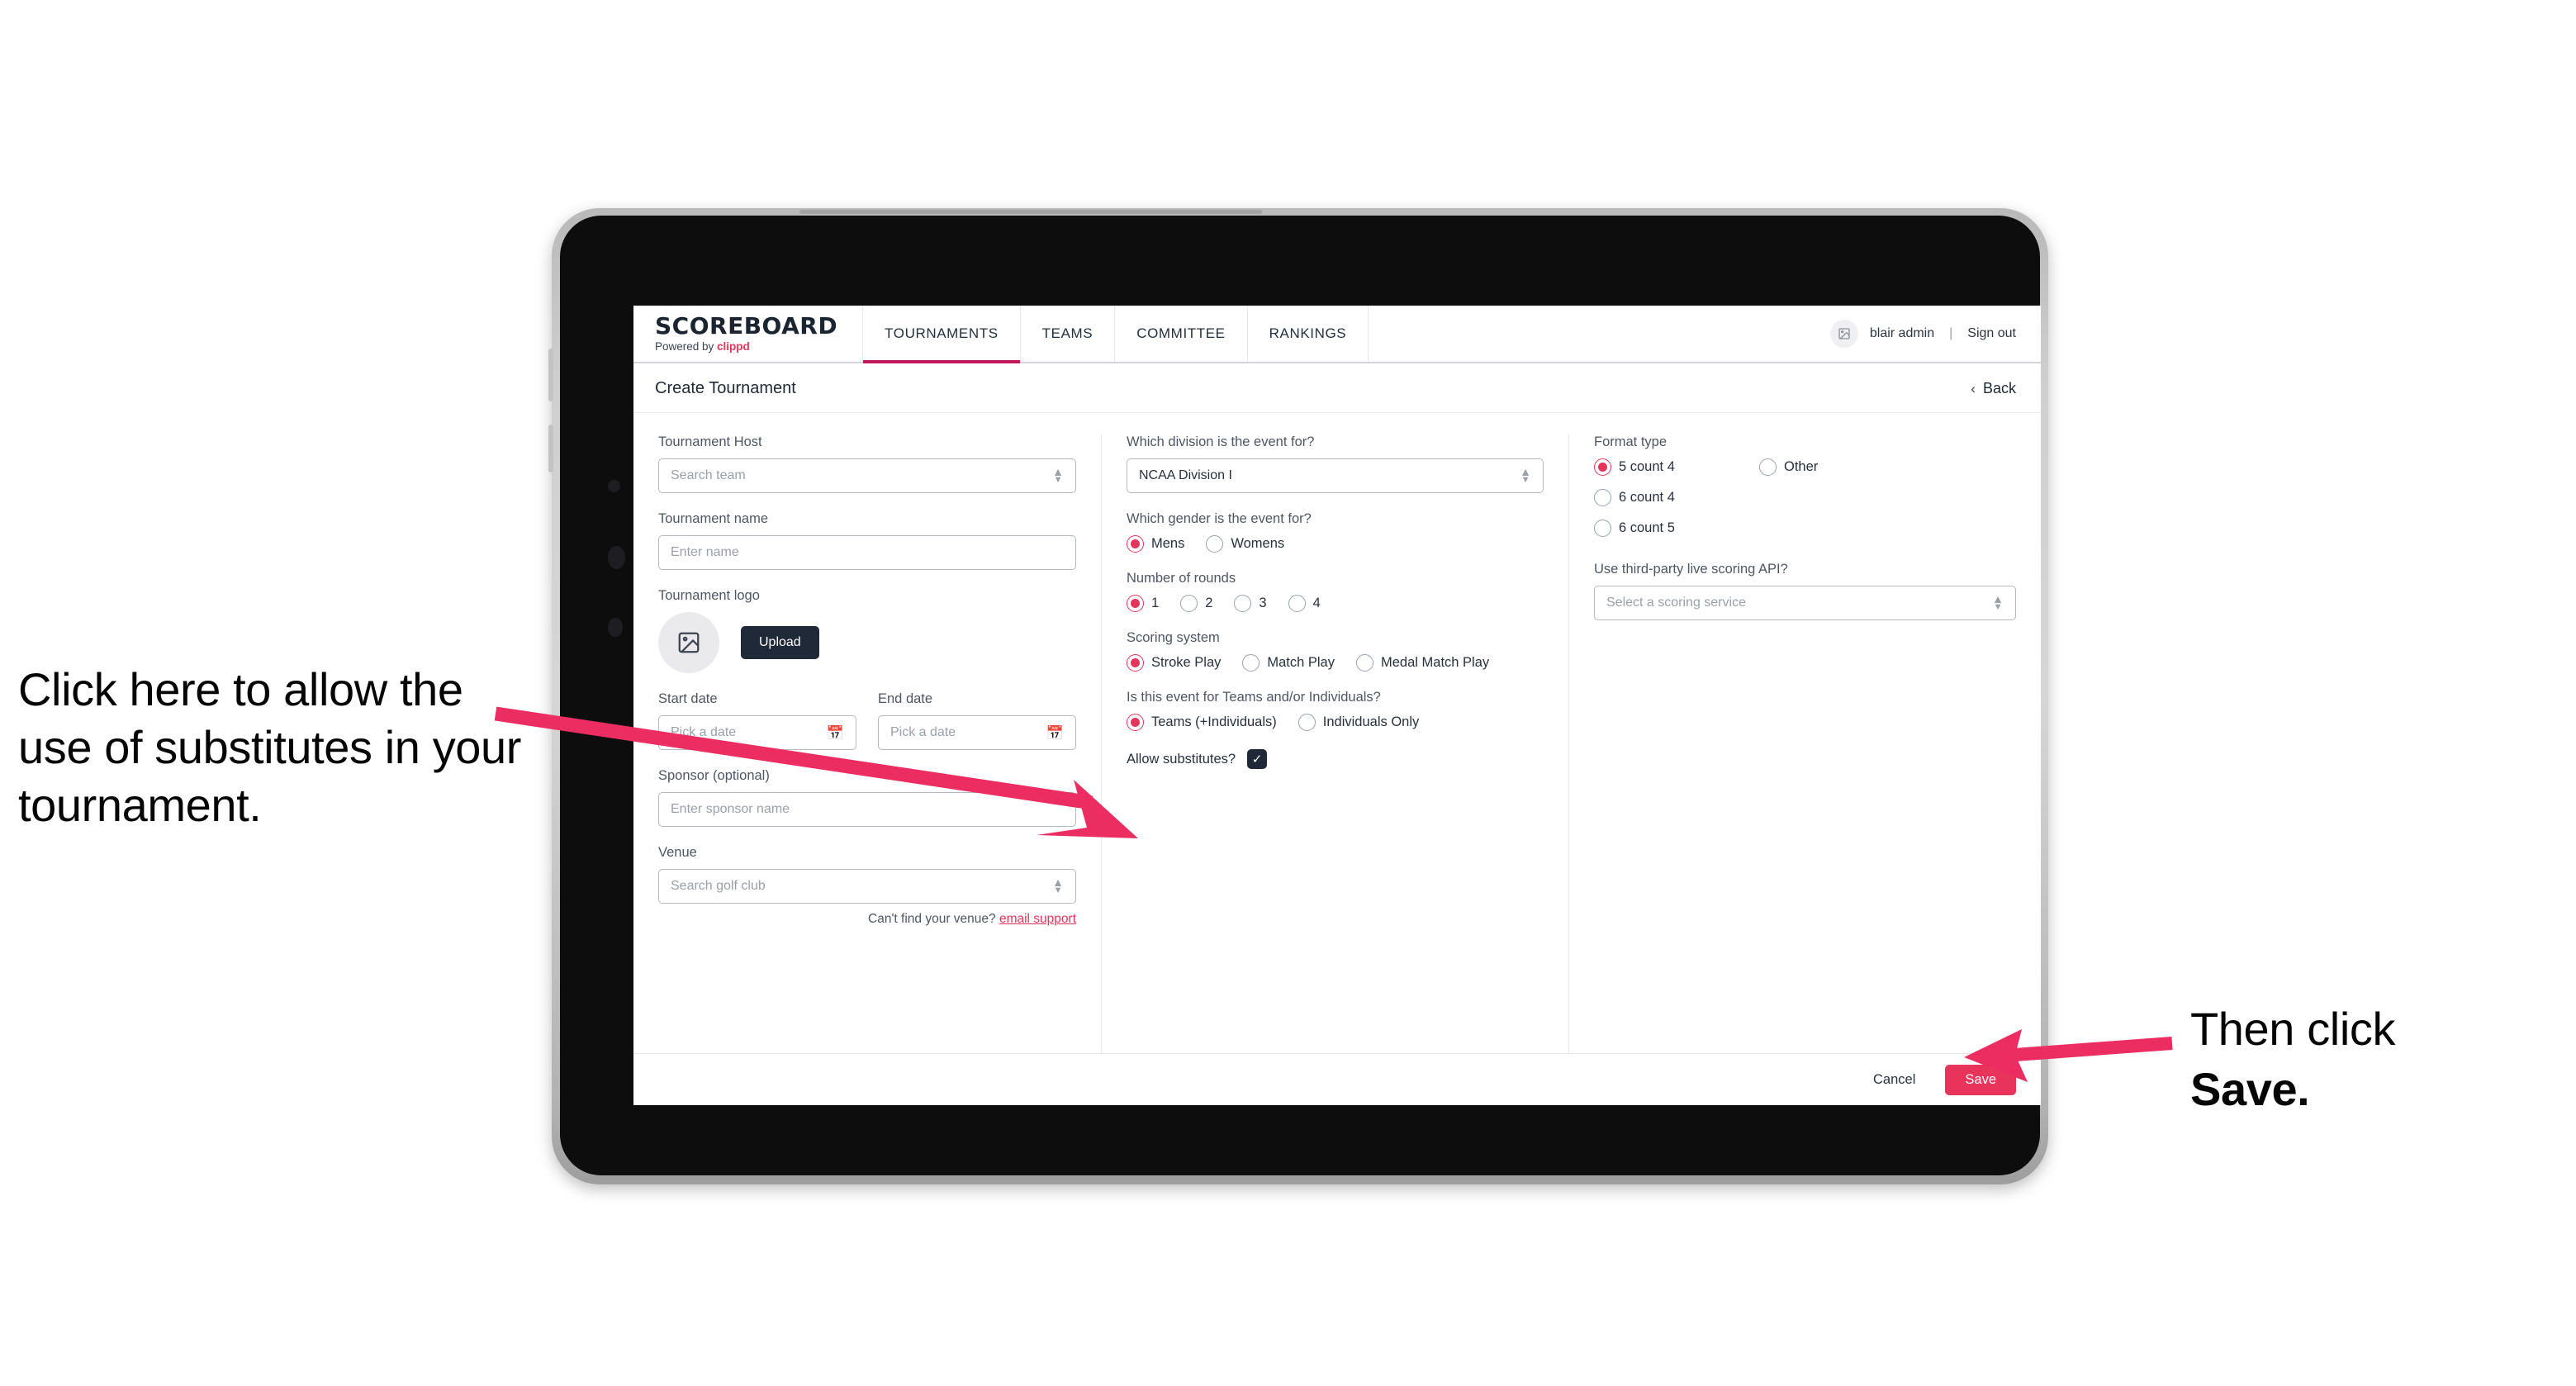 Image resolution: width=2576 pixels, height=1386 pixels. What do you see at coordinates (1805, 603) in the screenshot?
I see `scoring-api-select: Select a scoring service ▲ ▼` at bounding box center [1805, 603].